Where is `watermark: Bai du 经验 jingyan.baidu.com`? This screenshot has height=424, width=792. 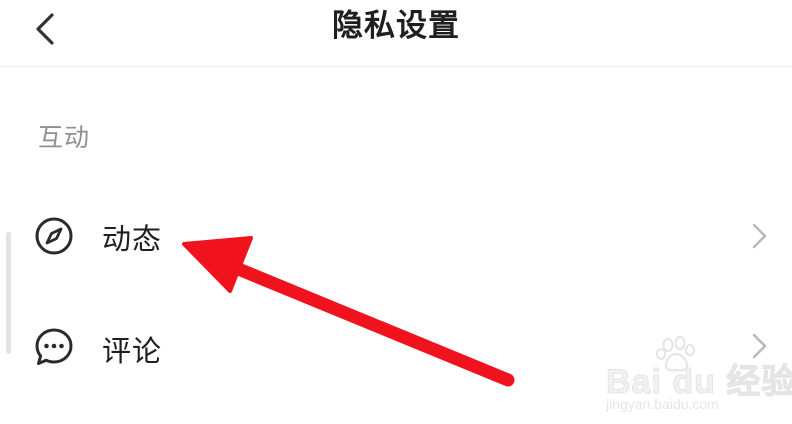 watermark: Bai du 经验 jingyan.baidu.com is located at coordinates (698, 376).